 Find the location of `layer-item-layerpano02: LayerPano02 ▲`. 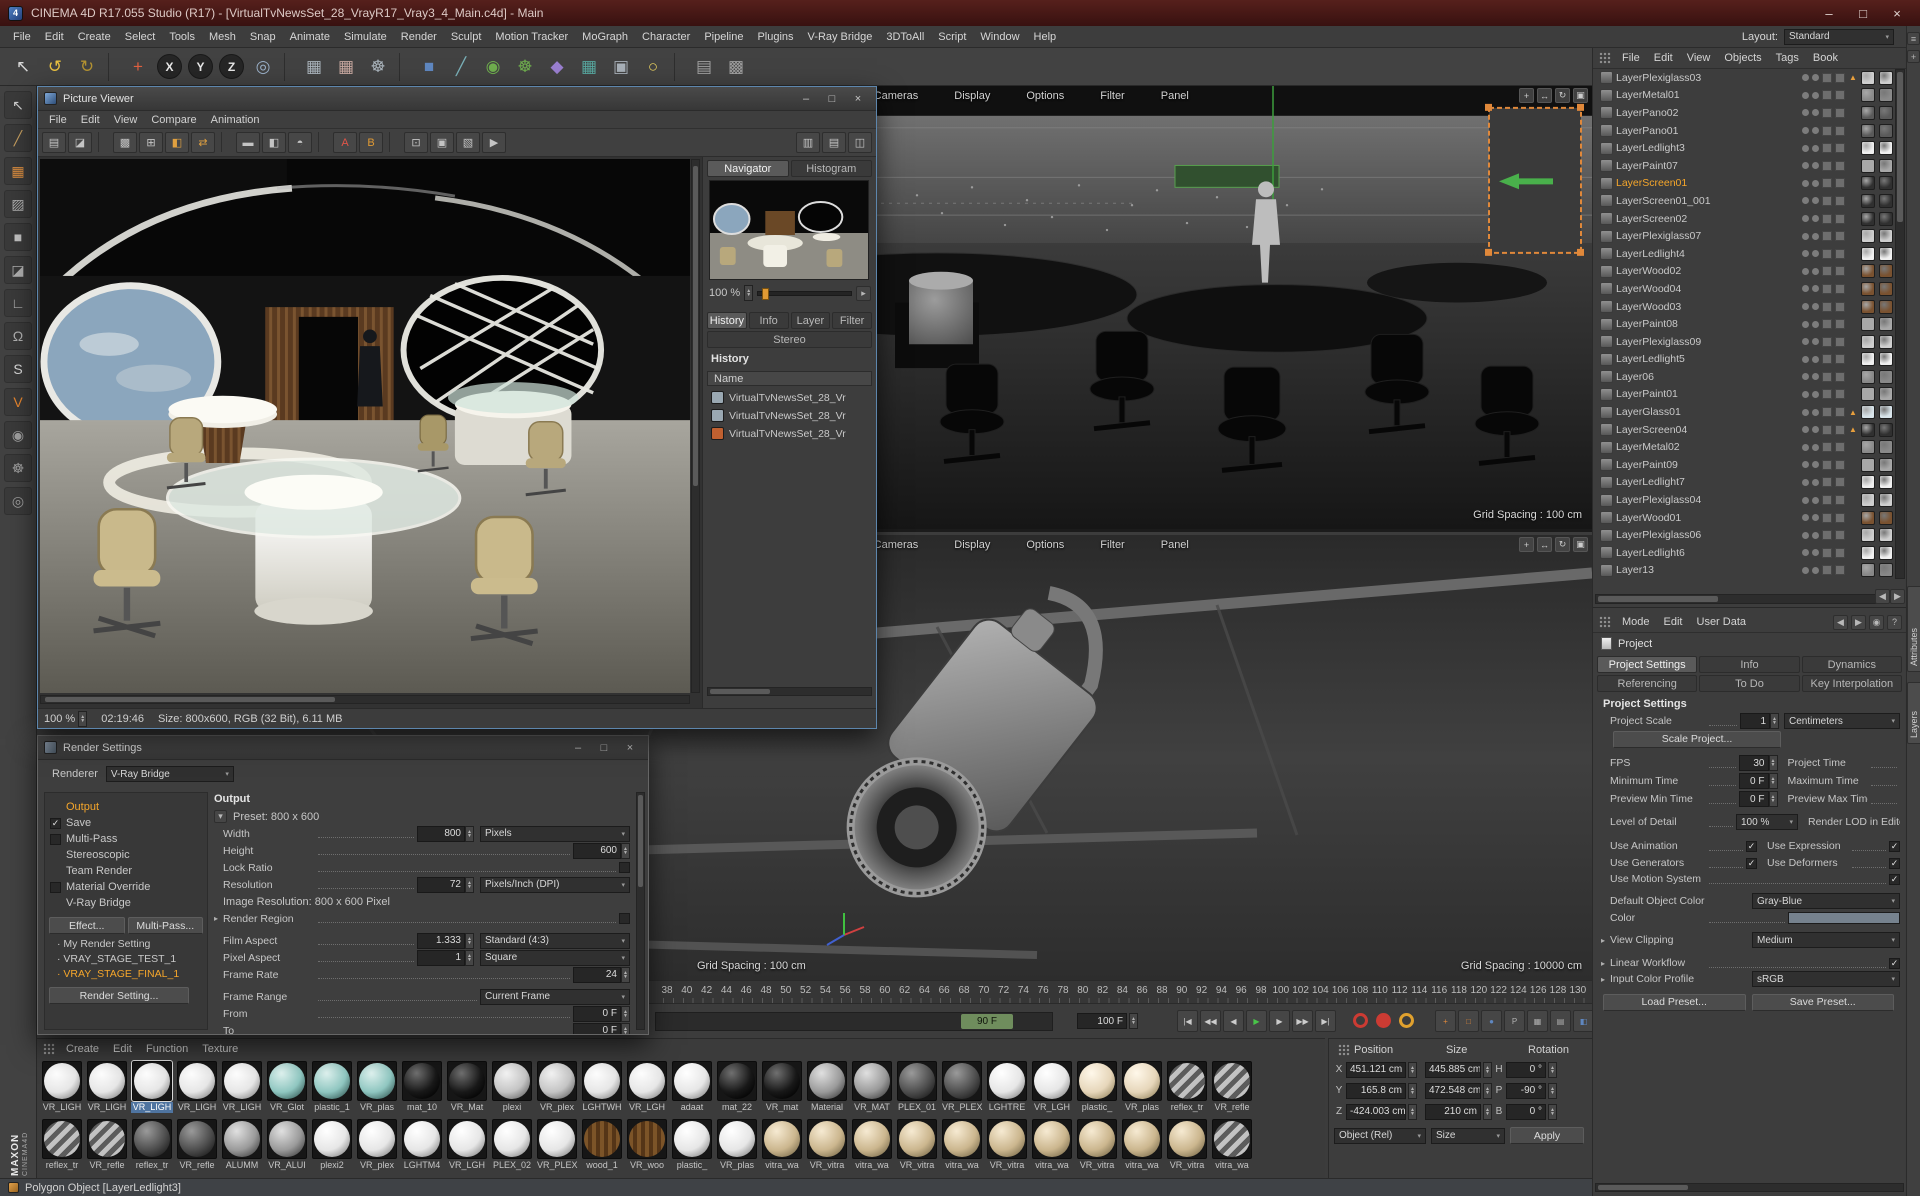

layer-item-layerpano02: LayerPano02 ▲ is located at coordinates (1743, 113).